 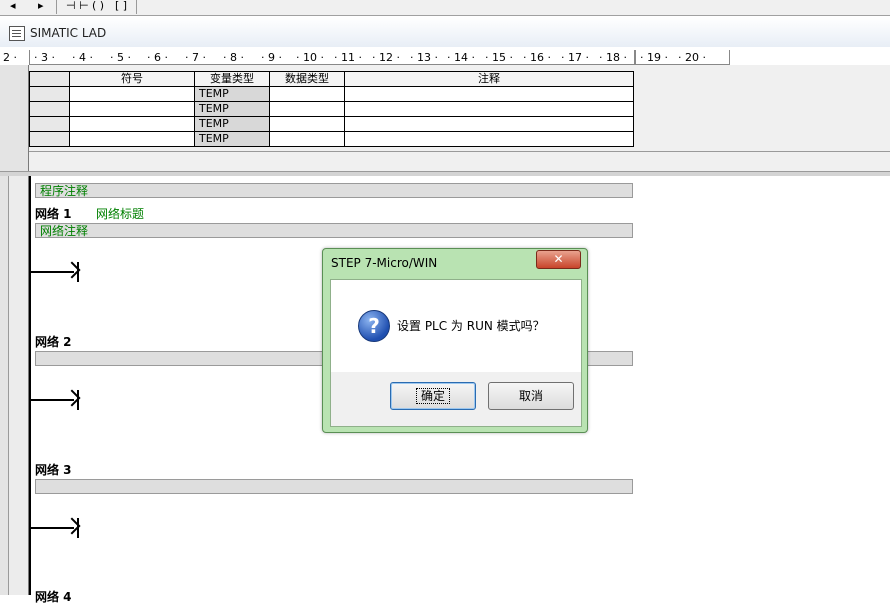 What do you see at coordinates (55, 271) in the screenshot?
I see `network-1-rung` at bounding box center [55, 271].